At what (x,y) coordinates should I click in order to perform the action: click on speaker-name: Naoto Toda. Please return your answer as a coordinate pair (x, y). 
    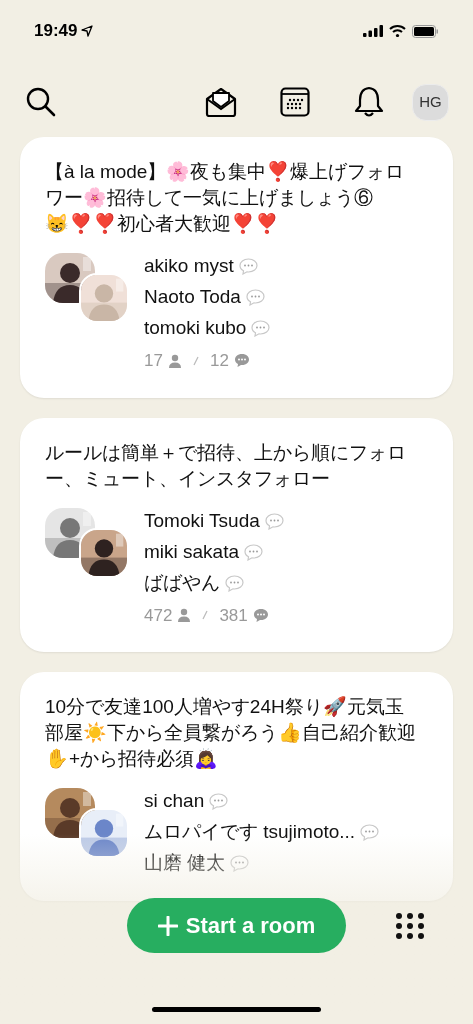
    Looking at the image, I should click on (192, 297).